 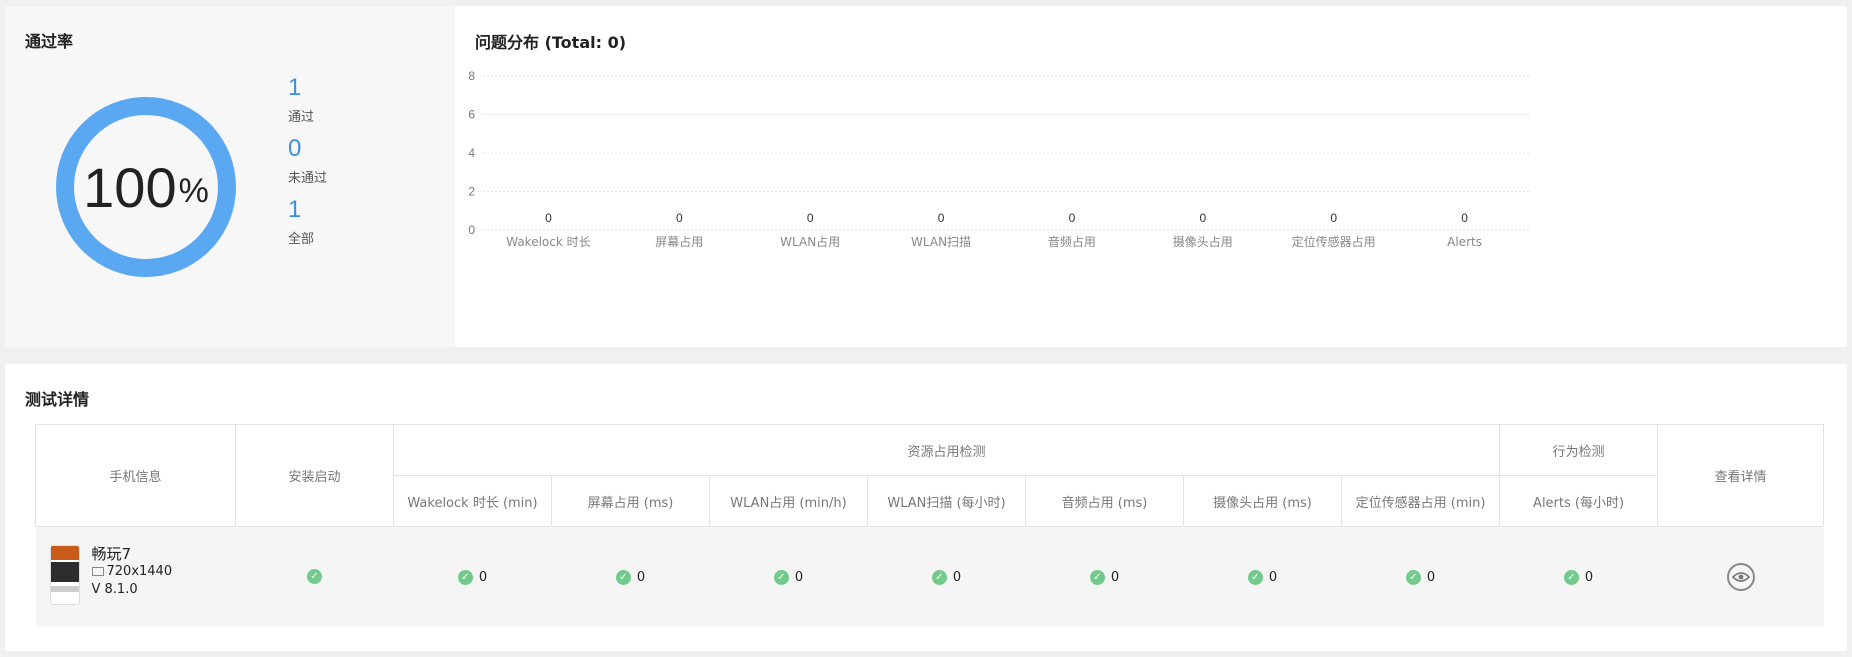 I want to click on wlan-cell: ✓ 0, so click(x=788, y=576).